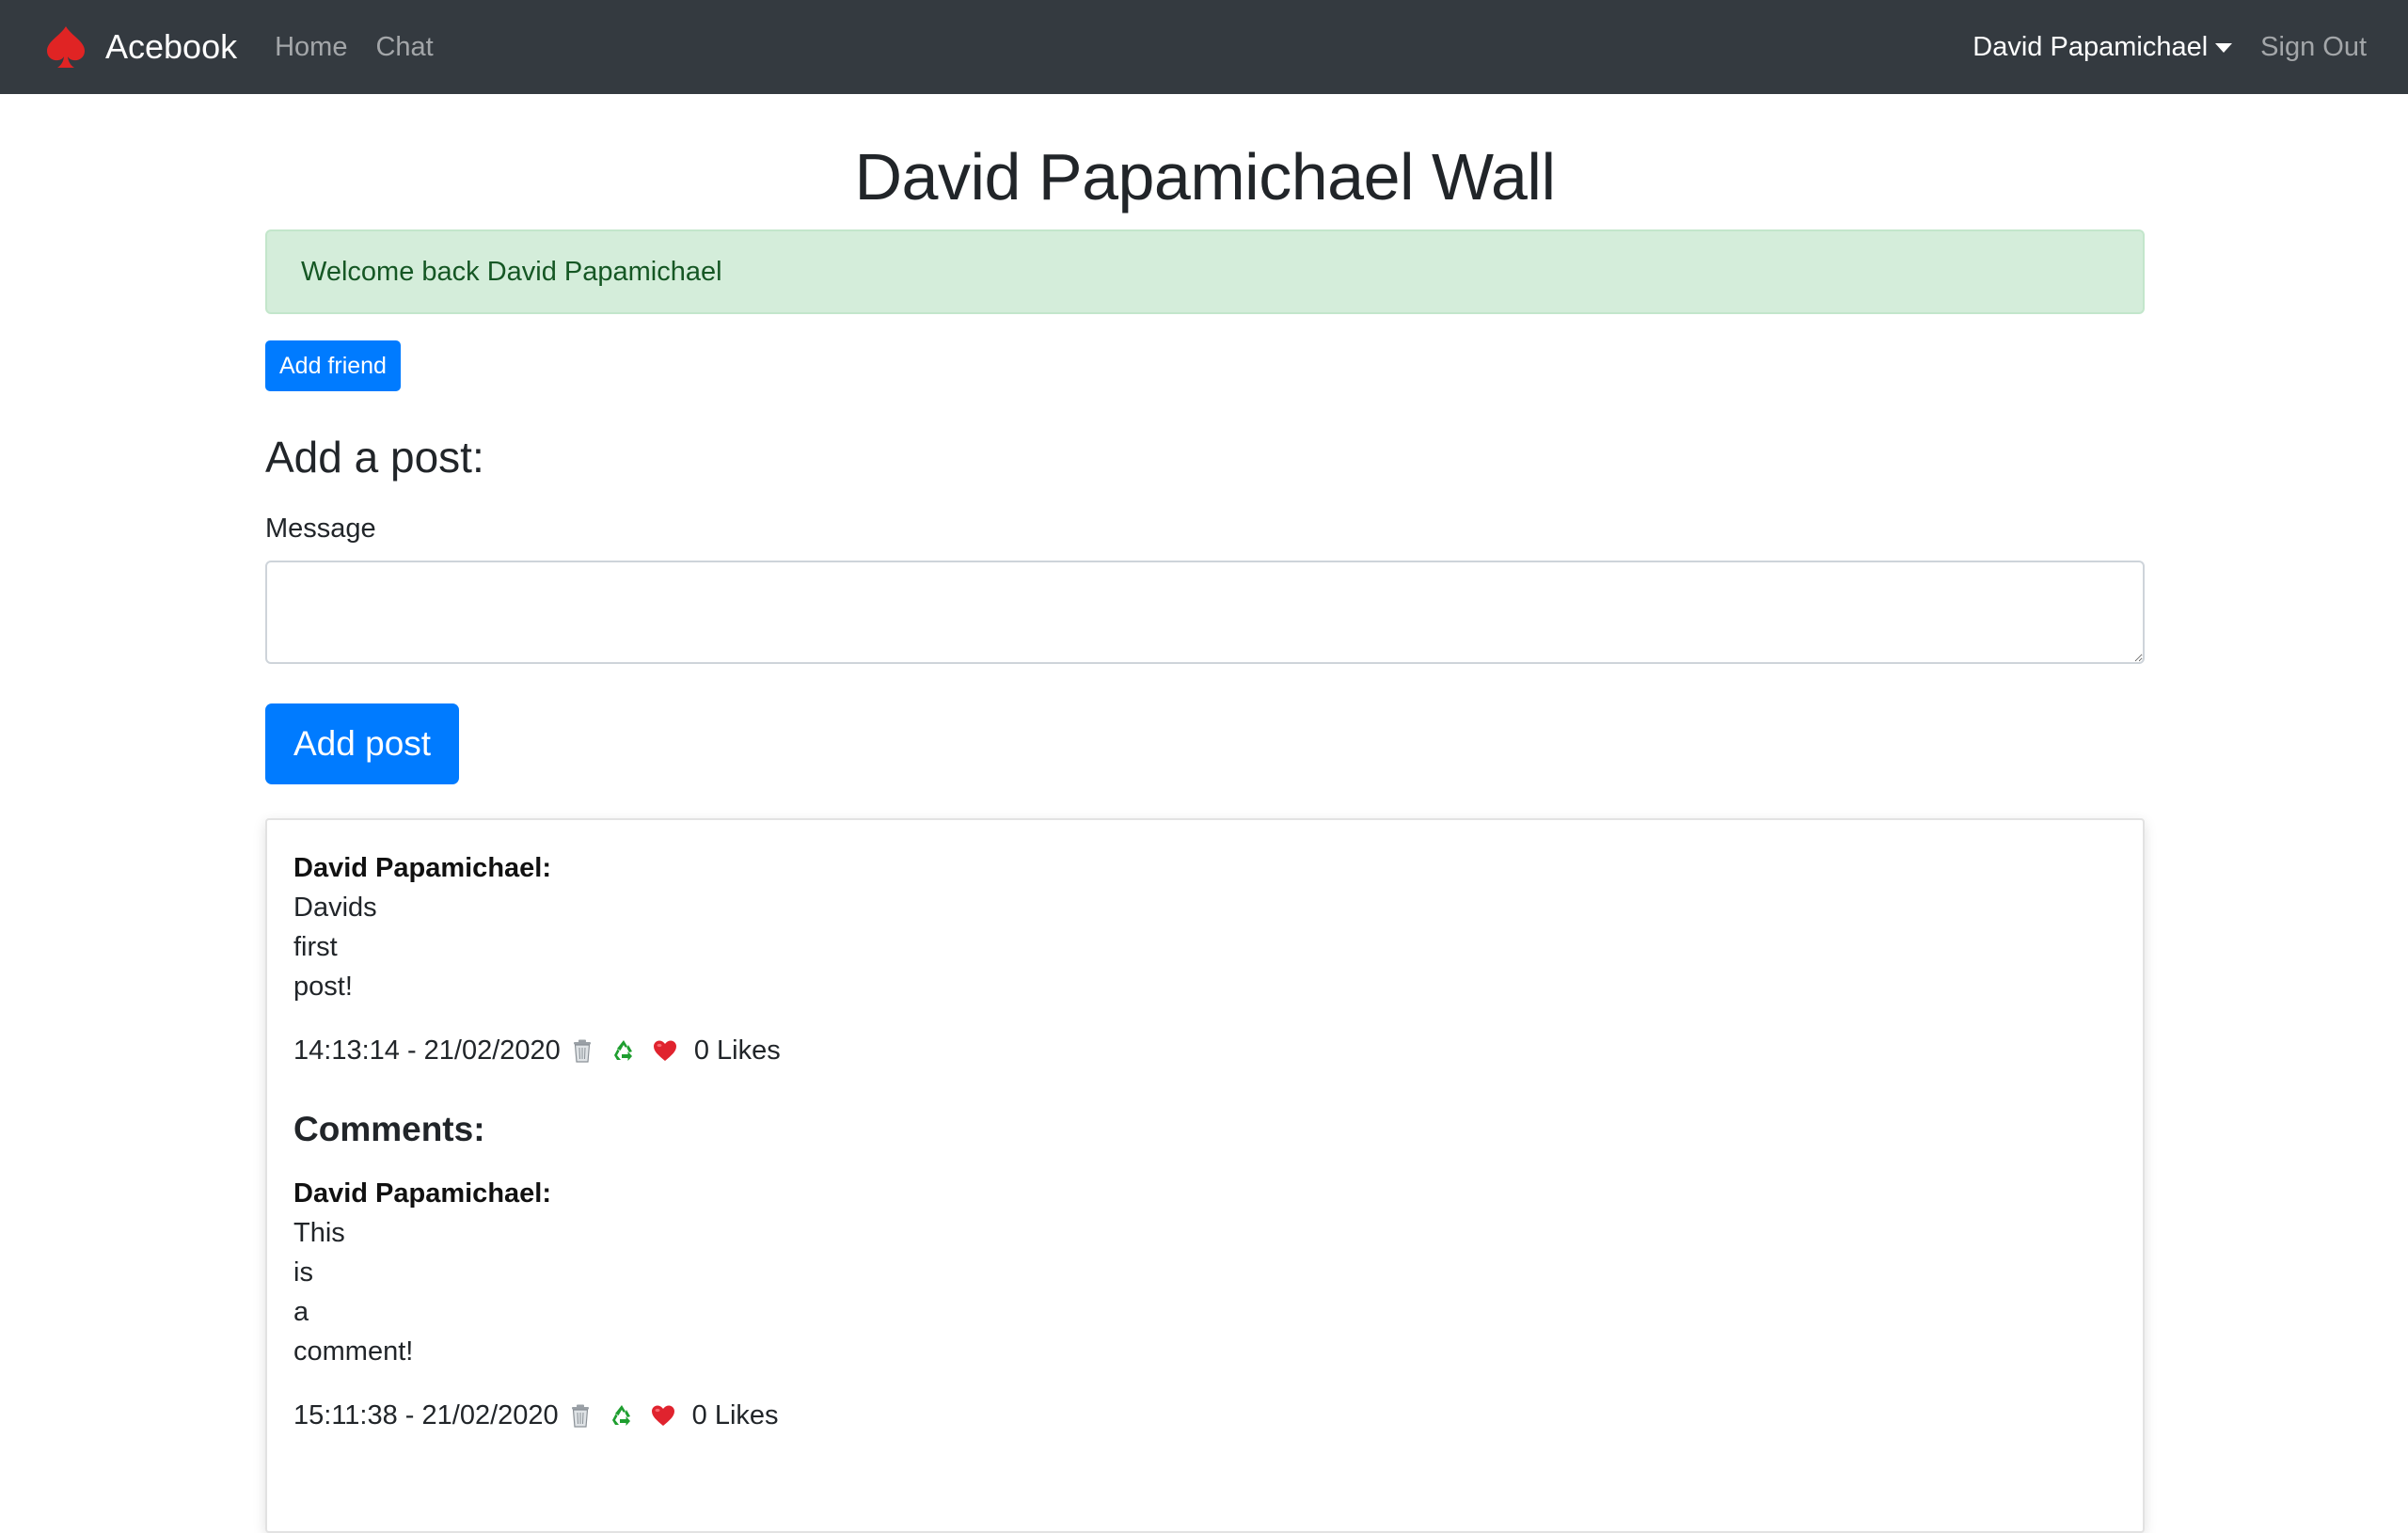  What do you see at coordinates (323, 987) in the screenshot?
I see `post-message-line: post!` at bounding box center [323, 987].